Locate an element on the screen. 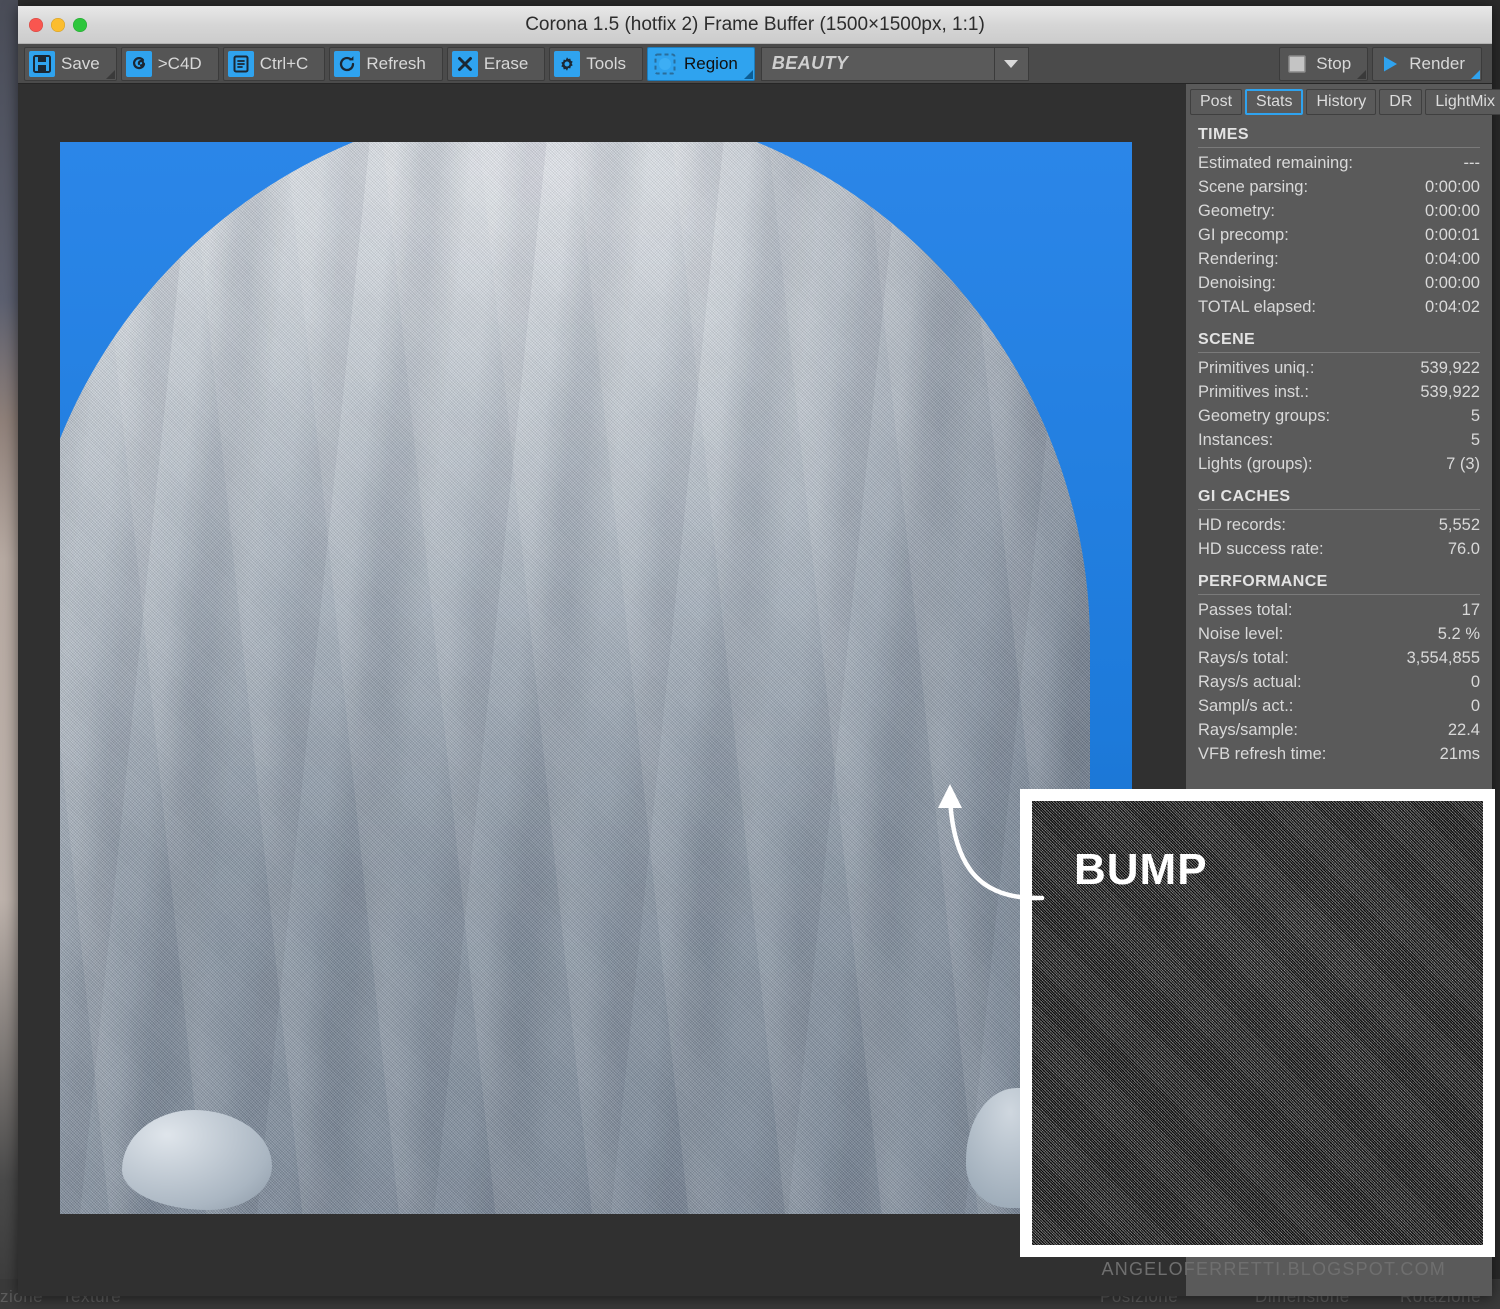 The width and height of the screenshot is (1500, 1309). stats-row-value: 5.2 % is located at coordinates (1458, 634).